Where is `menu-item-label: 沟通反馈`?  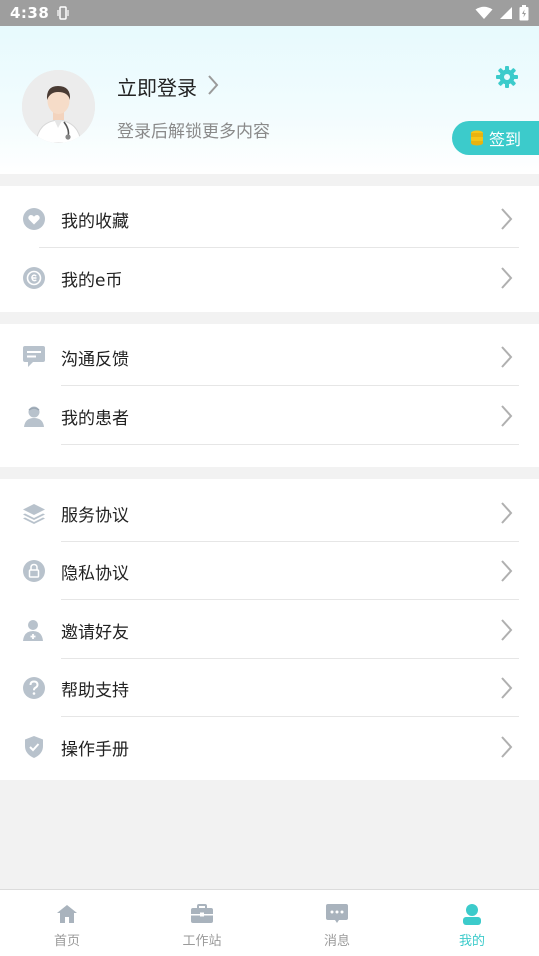
menu-item-label: 沟通反馈 is located at coordinates (95, 359).